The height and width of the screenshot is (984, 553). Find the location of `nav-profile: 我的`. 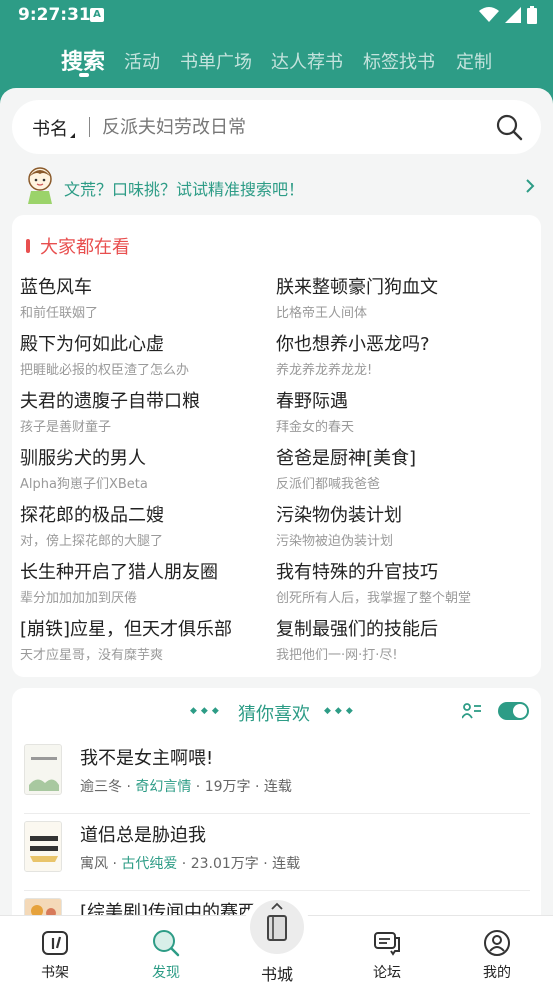

nav-profile: 我的 is located at coordinates (497, 950).